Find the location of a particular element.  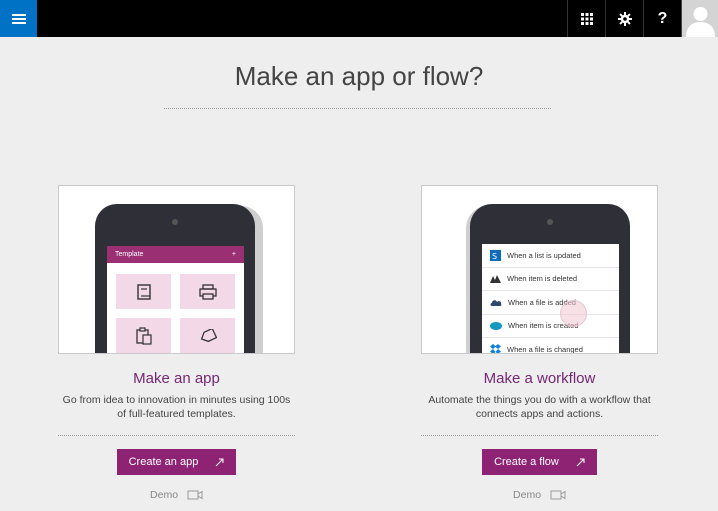

title-divider is located at coordinates (357, 108).